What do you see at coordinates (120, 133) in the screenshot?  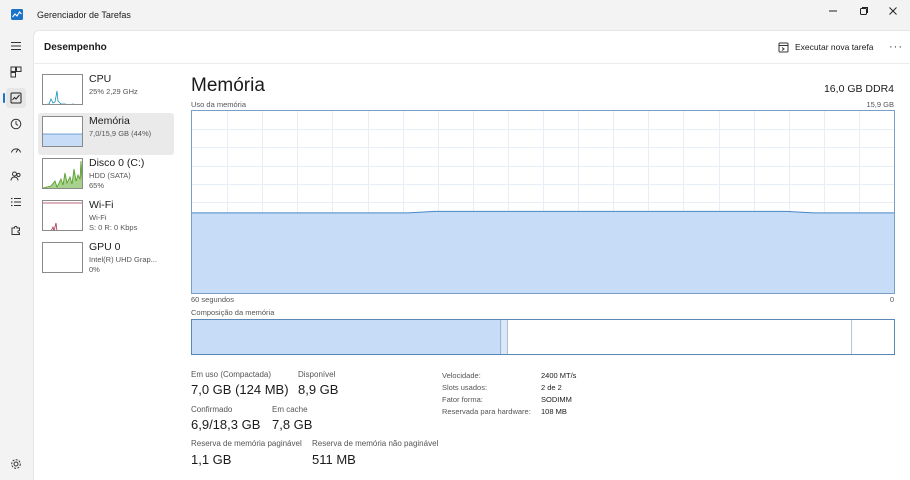 I see `resource-detail: 7,0/15,9 GB (44%)` at bounding box center [120, 133].